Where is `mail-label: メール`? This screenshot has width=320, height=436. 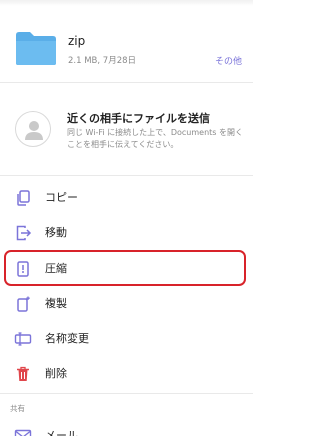 mail-label: メール is located at coordinates (61, 432).